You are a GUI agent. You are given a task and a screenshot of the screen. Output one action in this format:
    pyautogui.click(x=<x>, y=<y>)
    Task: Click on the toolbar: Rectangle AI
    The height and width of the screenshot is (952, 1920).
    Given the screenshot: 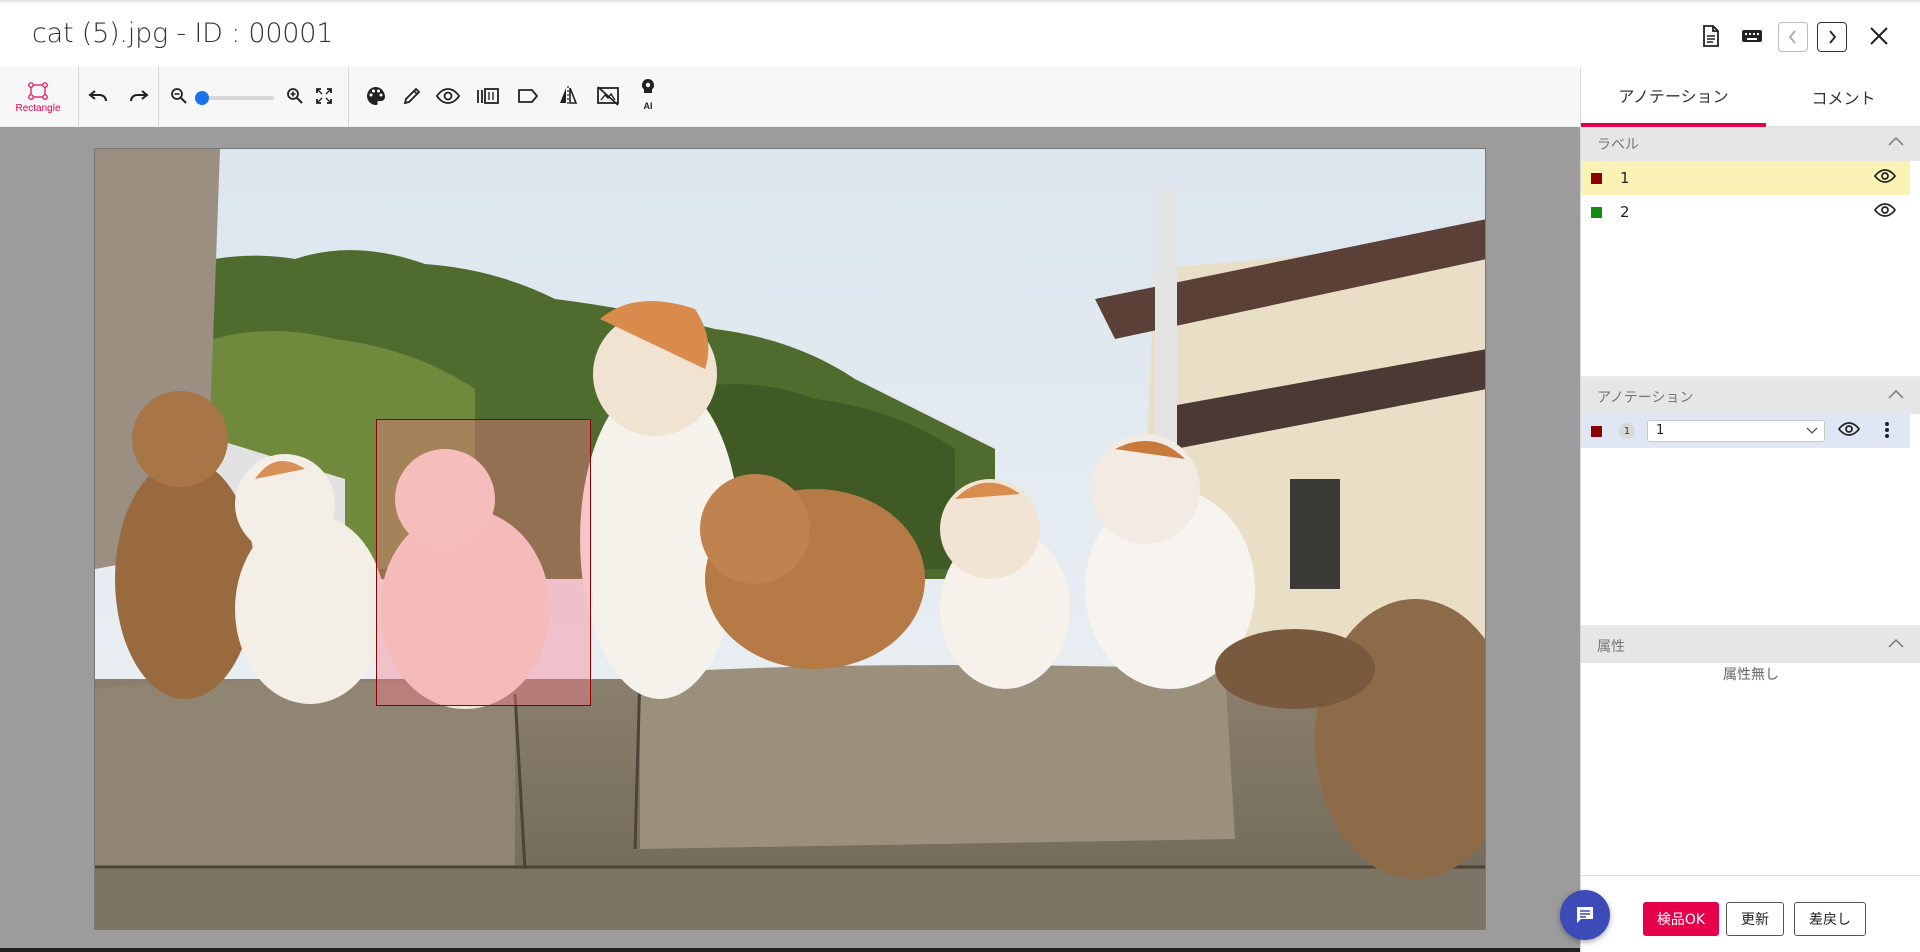 What is the action you would take?
    pyautogui.click(x=790, y=97)
    